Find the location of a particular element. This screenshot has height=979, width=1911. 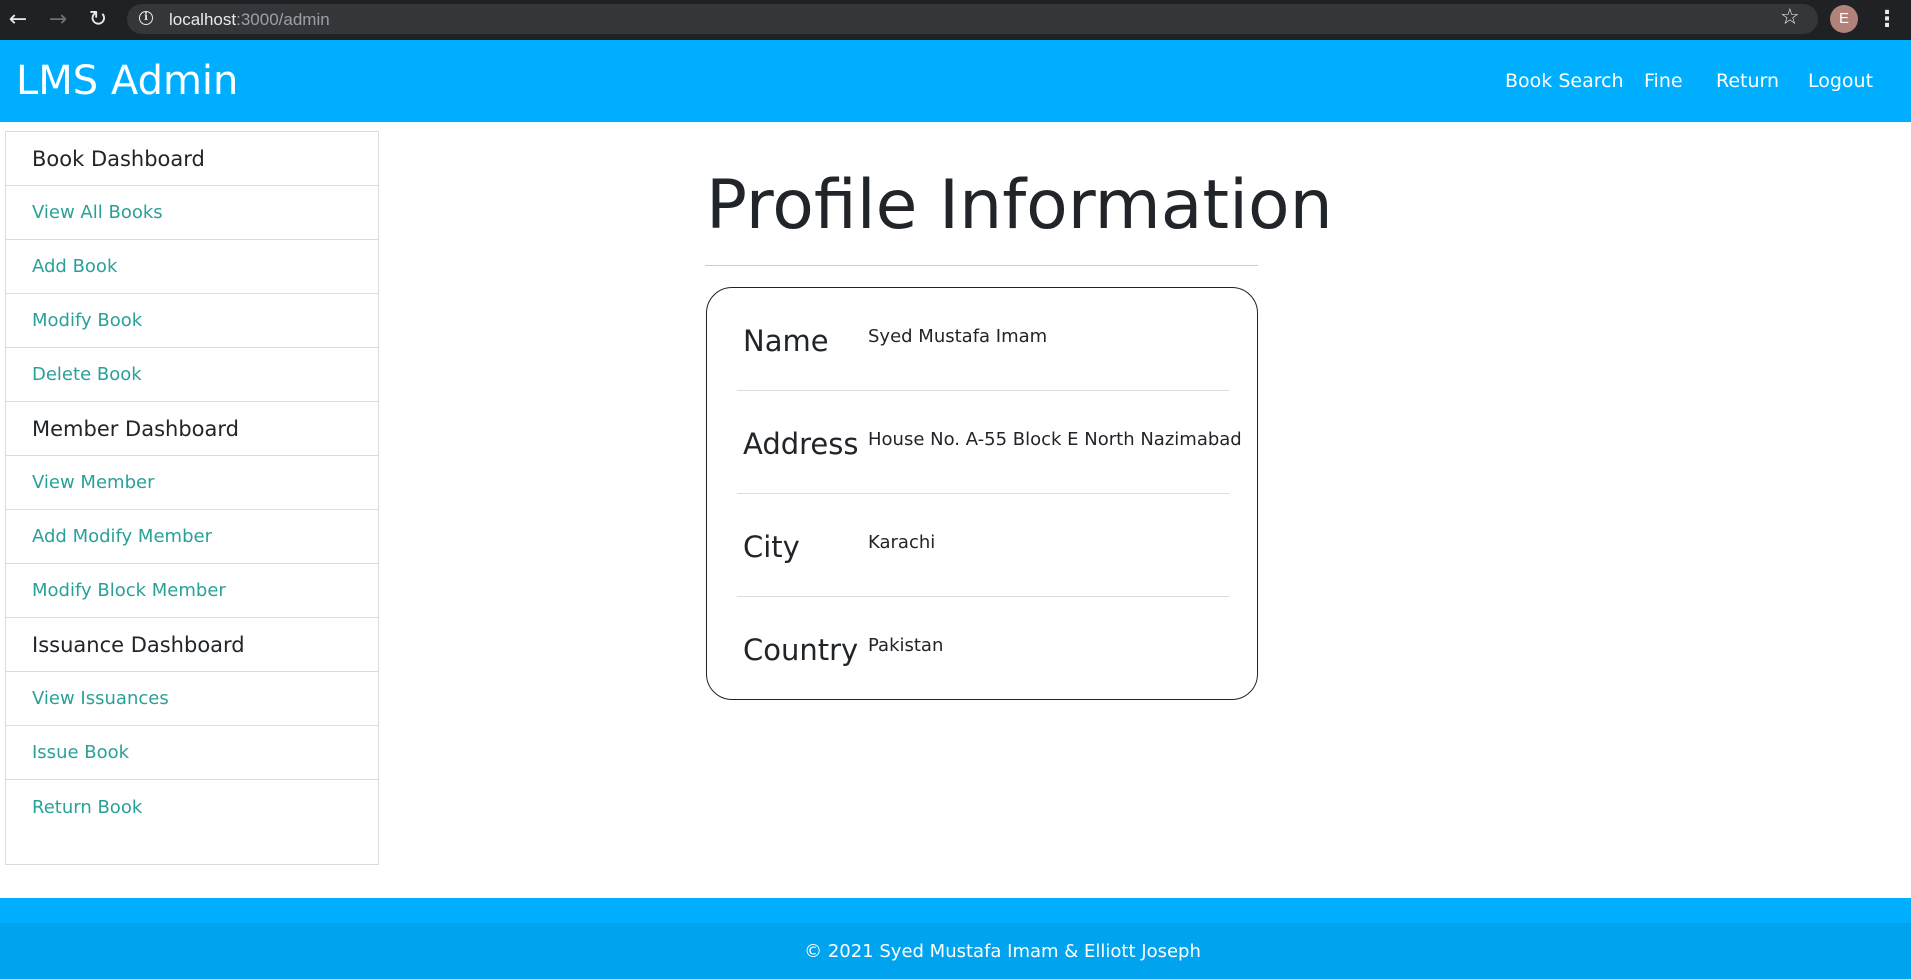

profile-label: Address is located at coordinates (801, 444).